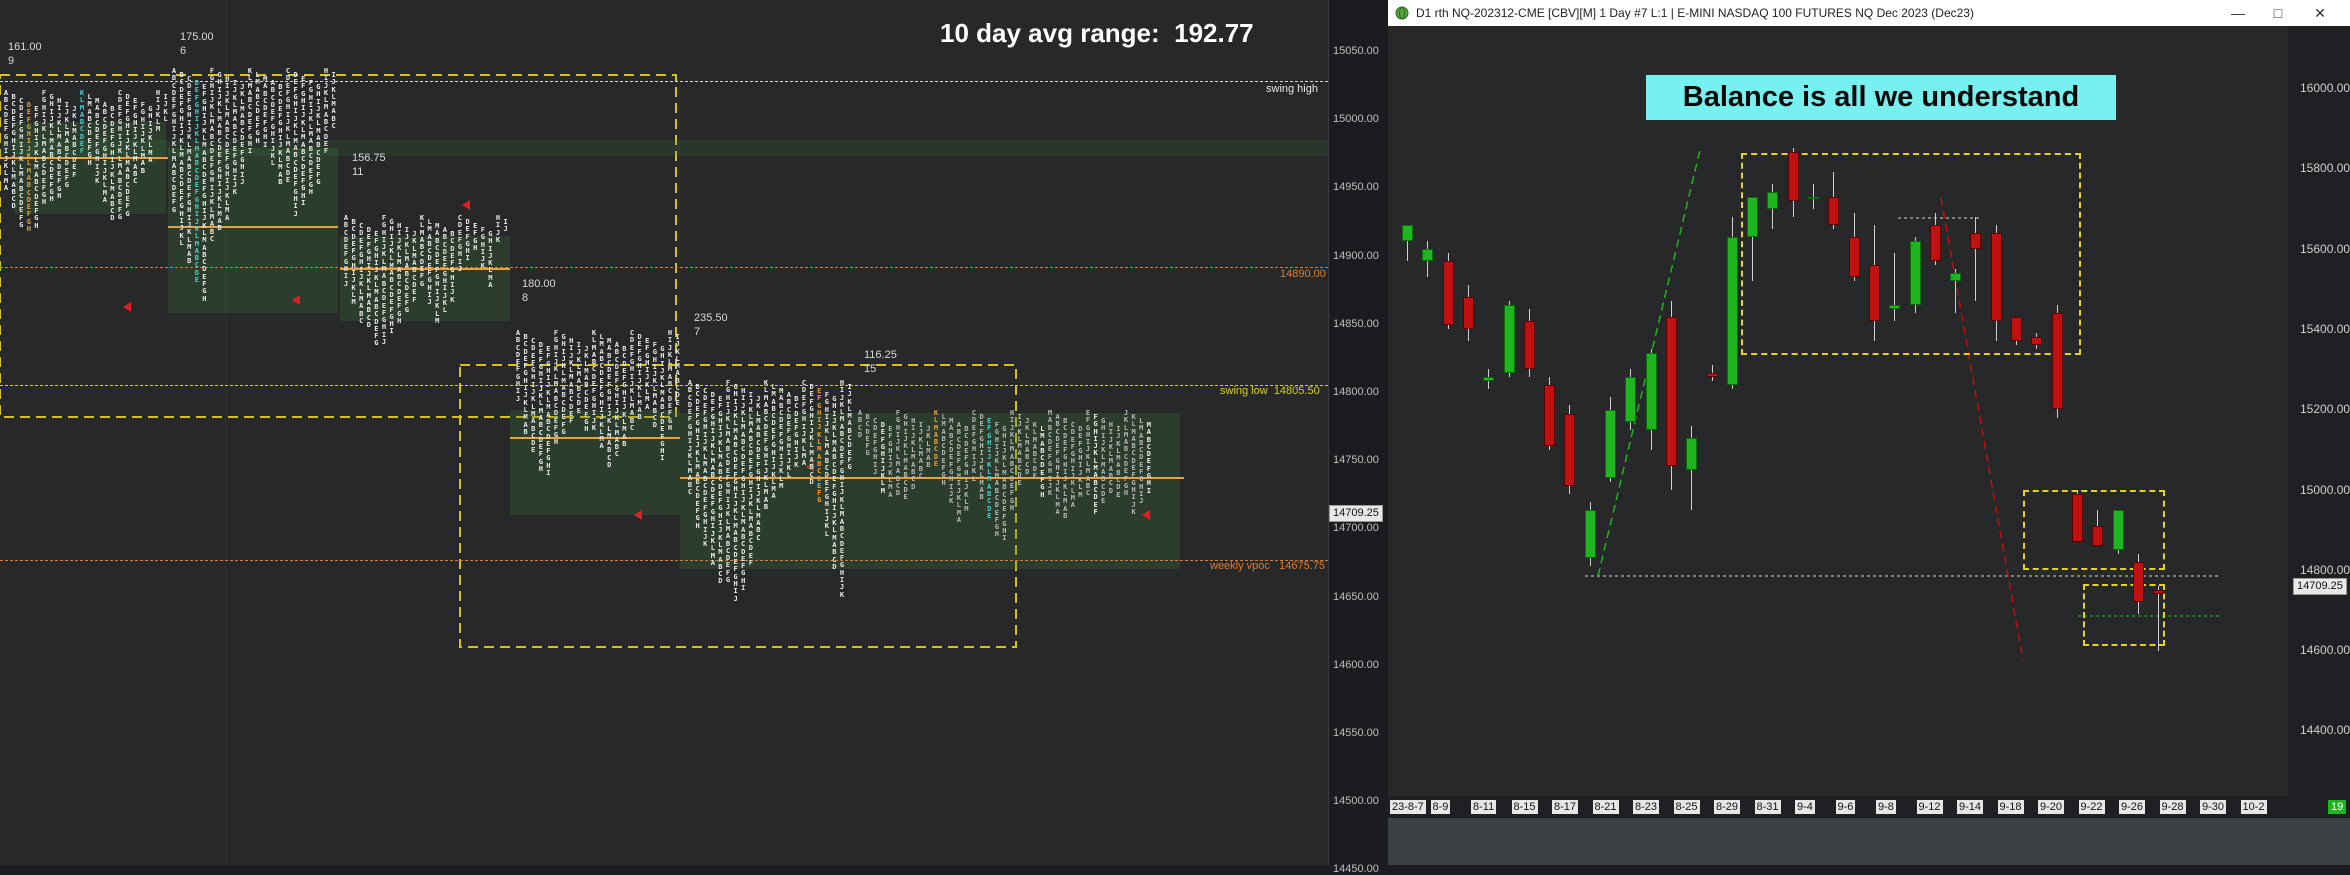 This screenshot has width=2350, height=875. What do you see at coordinates (25, 54) in the screenshot?
I see `session-label: 161.00 9` at bounding box center [25, 54].